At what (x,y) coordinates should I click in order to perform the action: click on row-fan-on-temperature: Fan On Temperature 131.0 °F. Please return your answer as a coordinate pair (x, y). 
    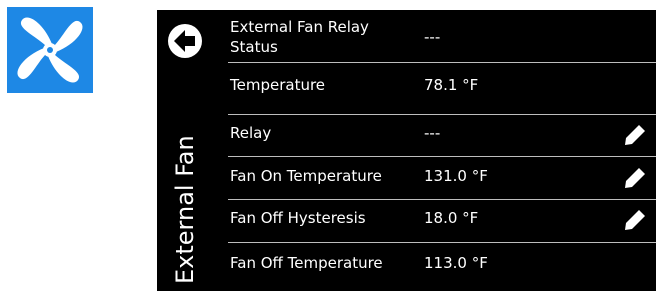
    Looking at the image, I should click on (442, 178).